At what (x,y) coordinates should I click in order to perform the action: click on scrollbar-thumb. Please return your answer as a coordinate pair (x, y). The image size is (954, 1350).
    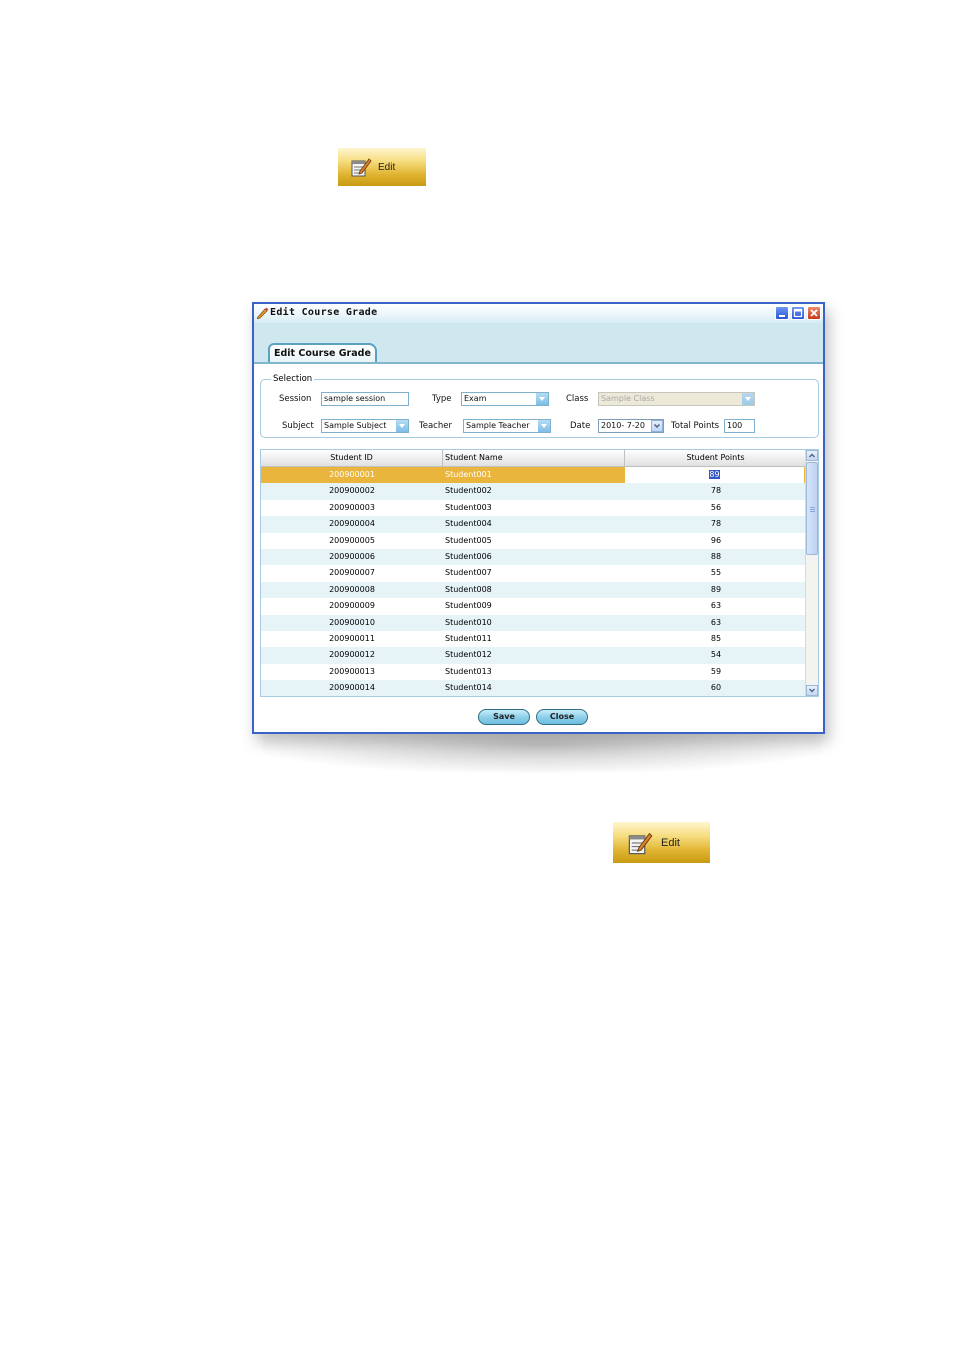
    Looking at the image, I should click on (812, 508).